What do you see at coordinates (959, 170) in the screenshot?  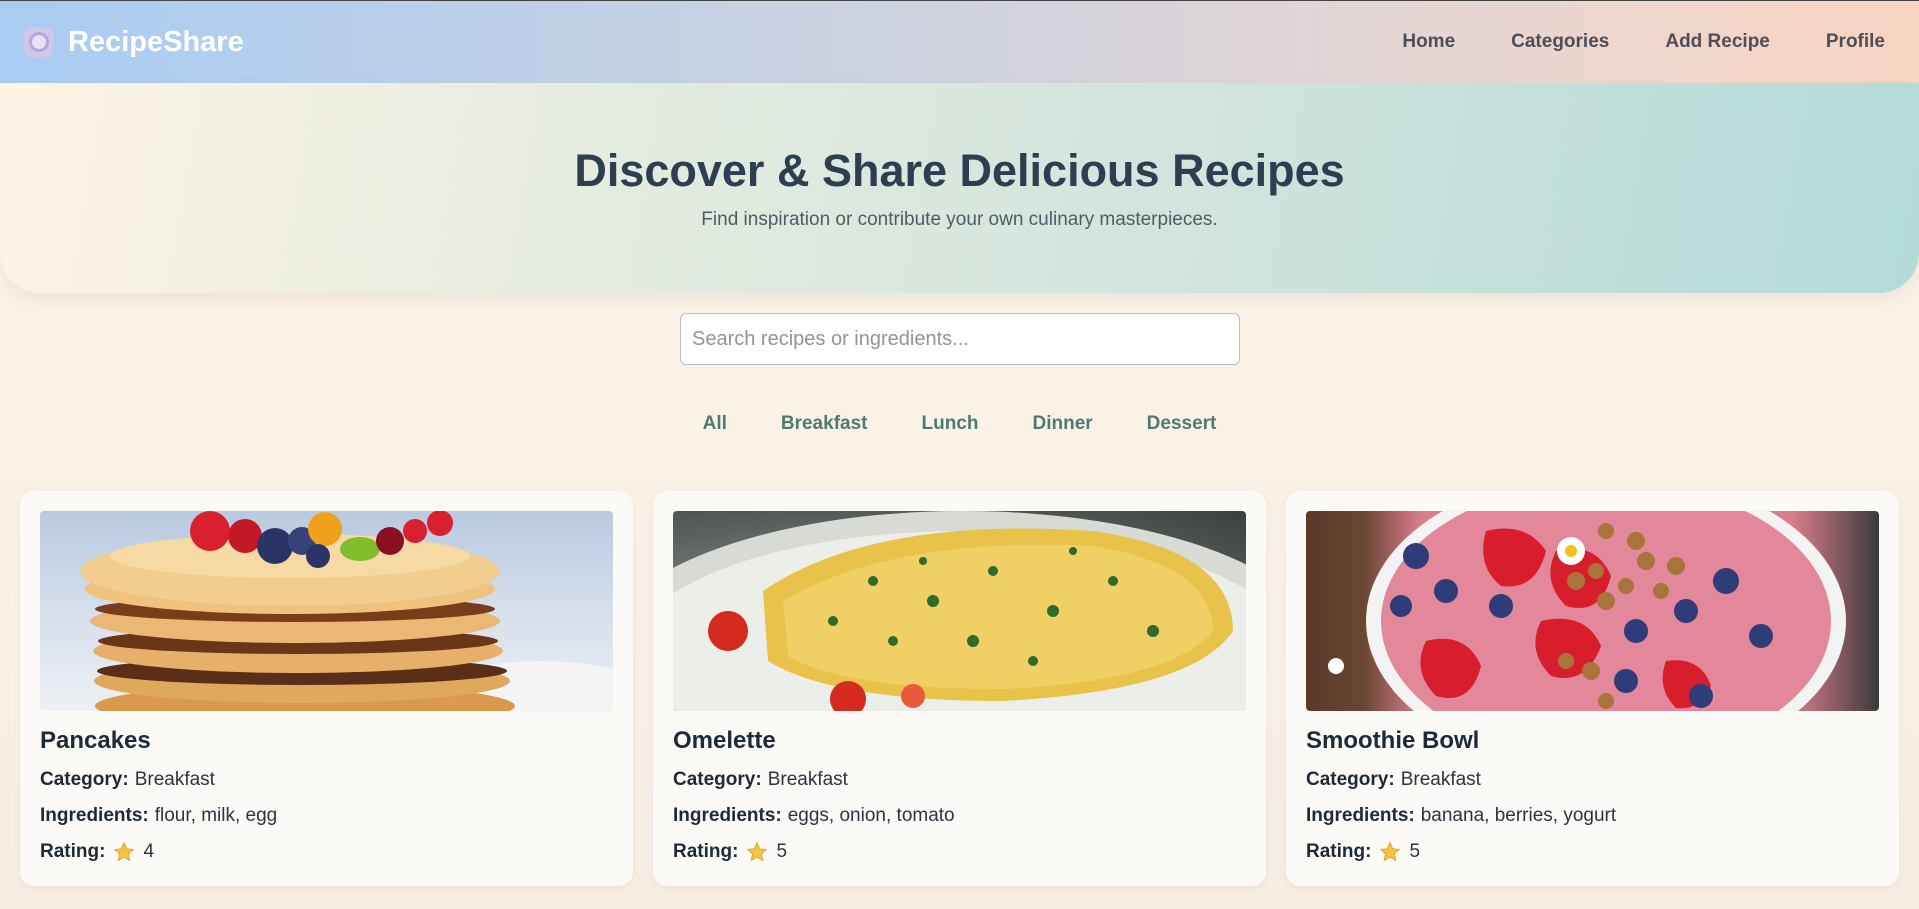 I see `hero-title: Discover & Share Delicious Recipes` at bounding box center [959, 170].